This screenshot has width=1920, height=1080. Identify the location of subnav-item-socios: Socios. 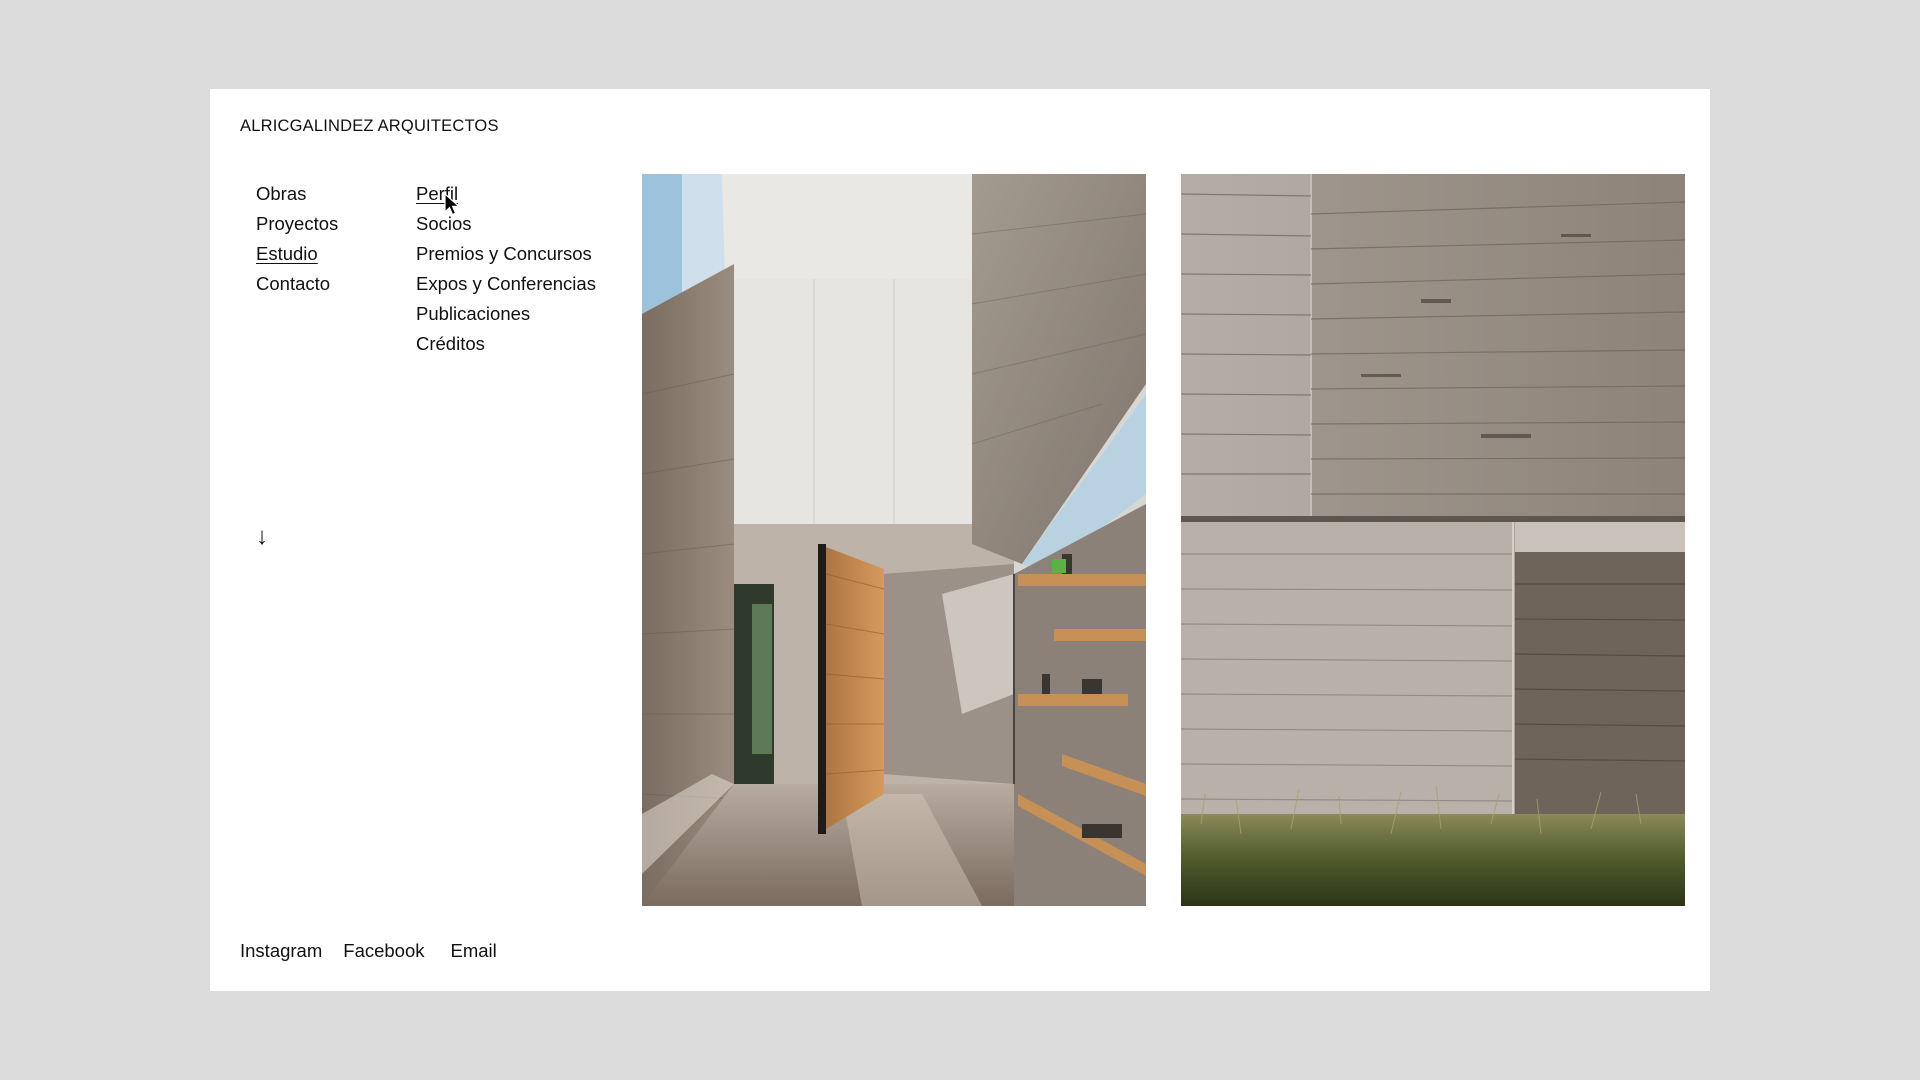
(506, 224).